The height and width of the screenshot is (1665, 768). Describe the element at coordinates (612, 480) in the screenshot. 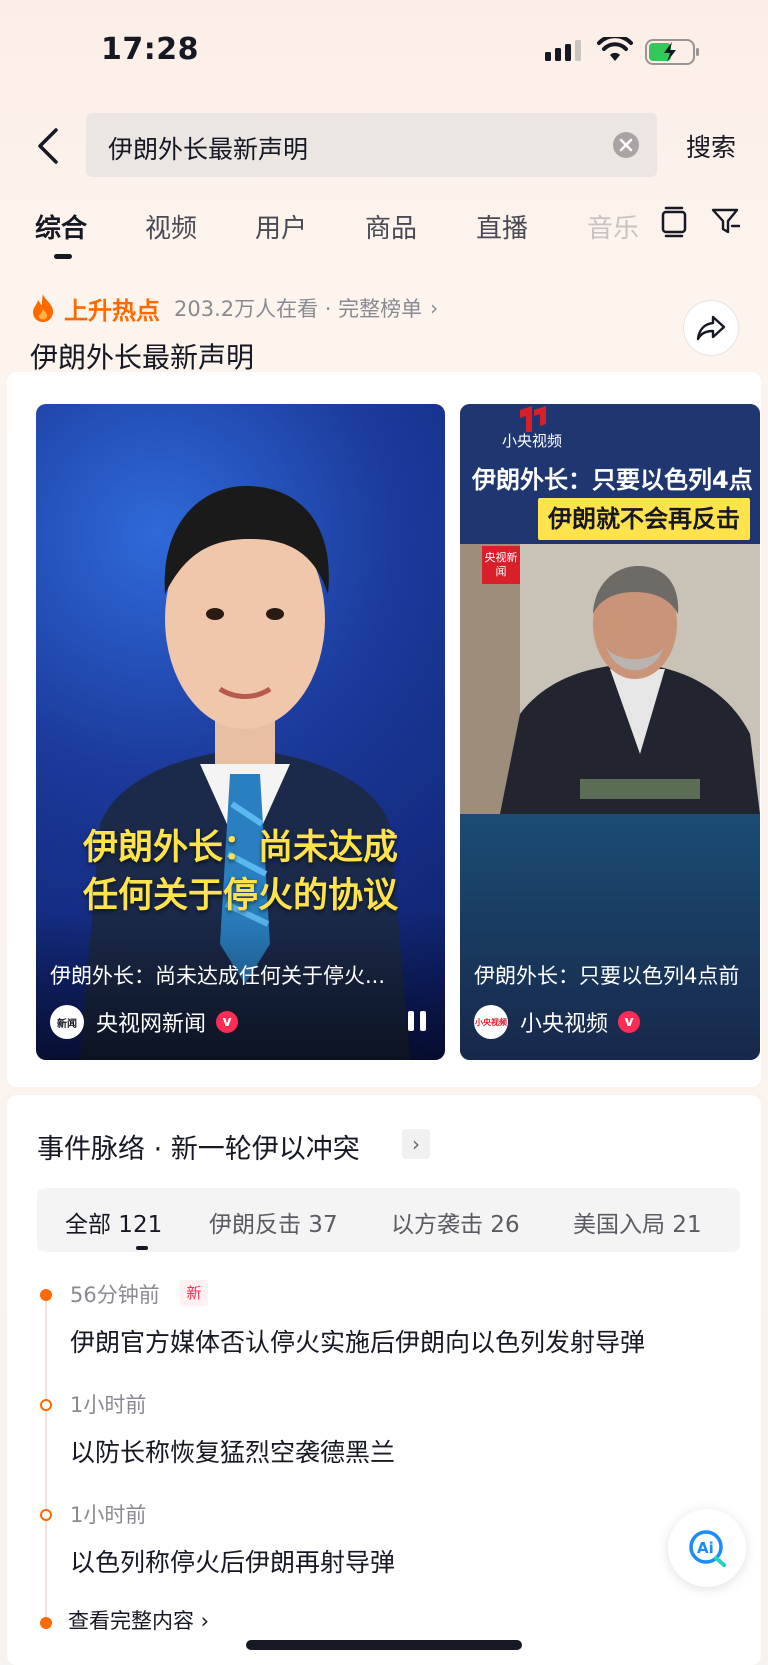

I see `video-headline1: 伊朗外长：只要以色列4点` at that location.